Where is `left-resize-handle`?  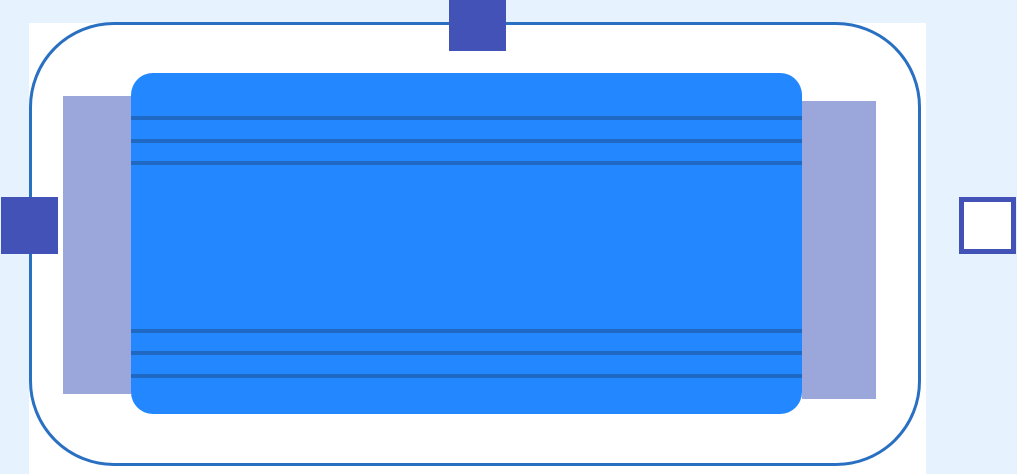 left-resize-handle is located at coordinates (29, 225).